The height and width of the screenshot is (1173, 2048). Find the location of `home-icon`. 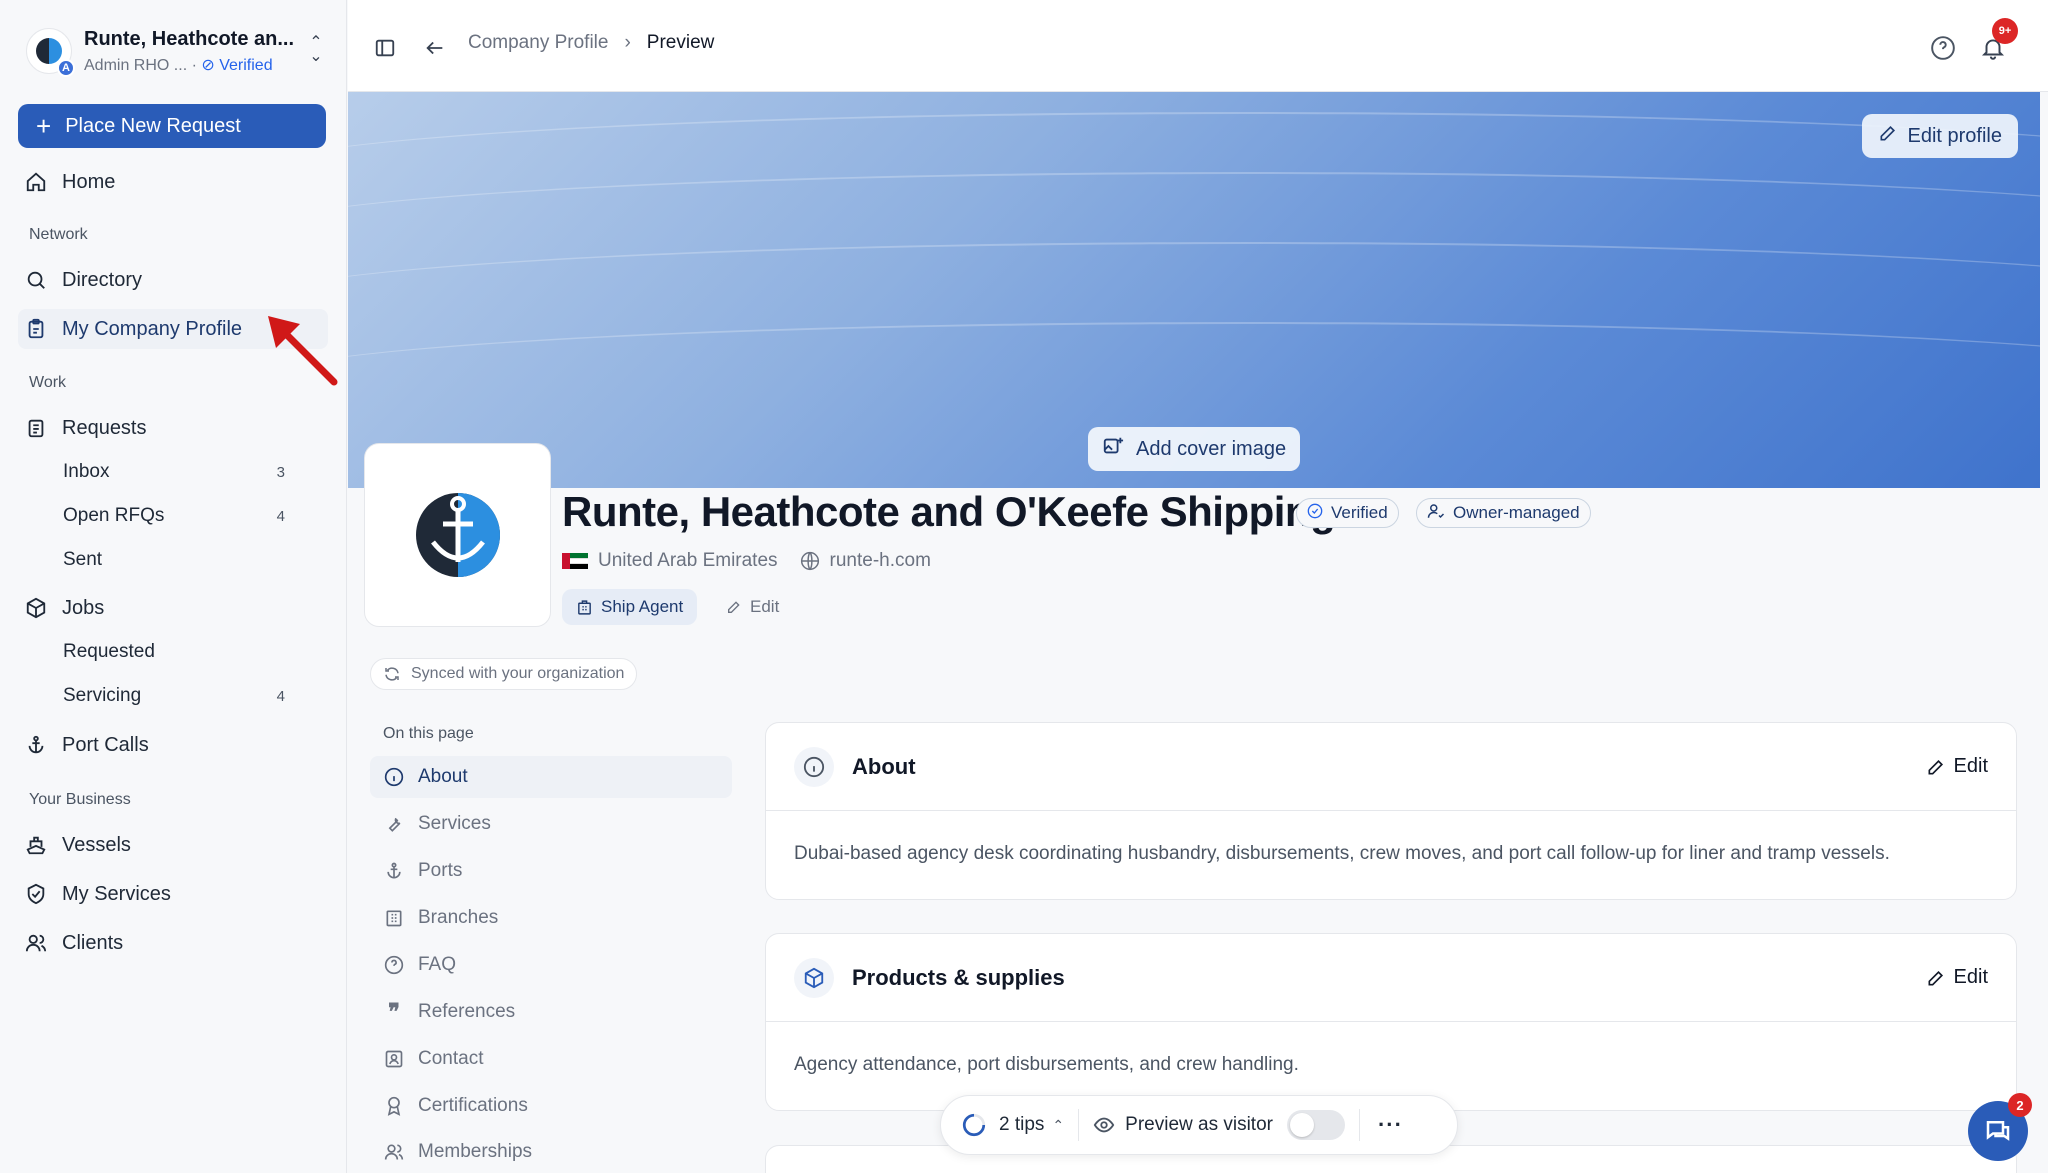

home-icon is located at coordinates (36, 182).